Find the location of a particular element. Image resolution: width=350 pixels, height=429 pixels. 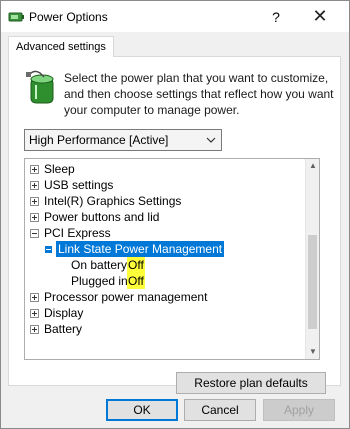

power-plan-select: High Performance [Active] is located at coordinates (123, 140).